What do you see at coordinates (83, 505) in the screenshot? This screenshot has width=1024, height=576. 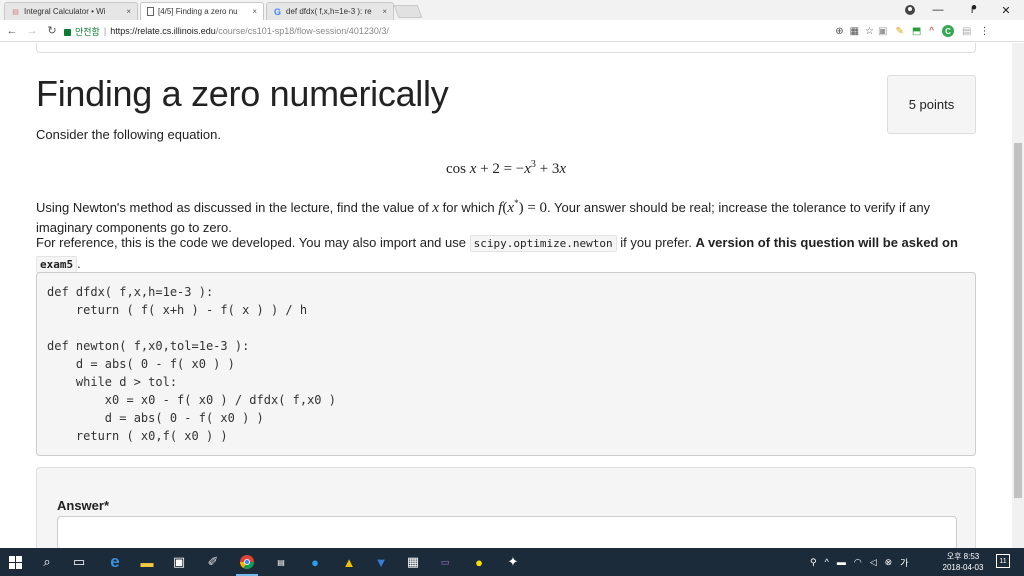 I see `answer-label: Answer*` at bounding box center [83, 505].